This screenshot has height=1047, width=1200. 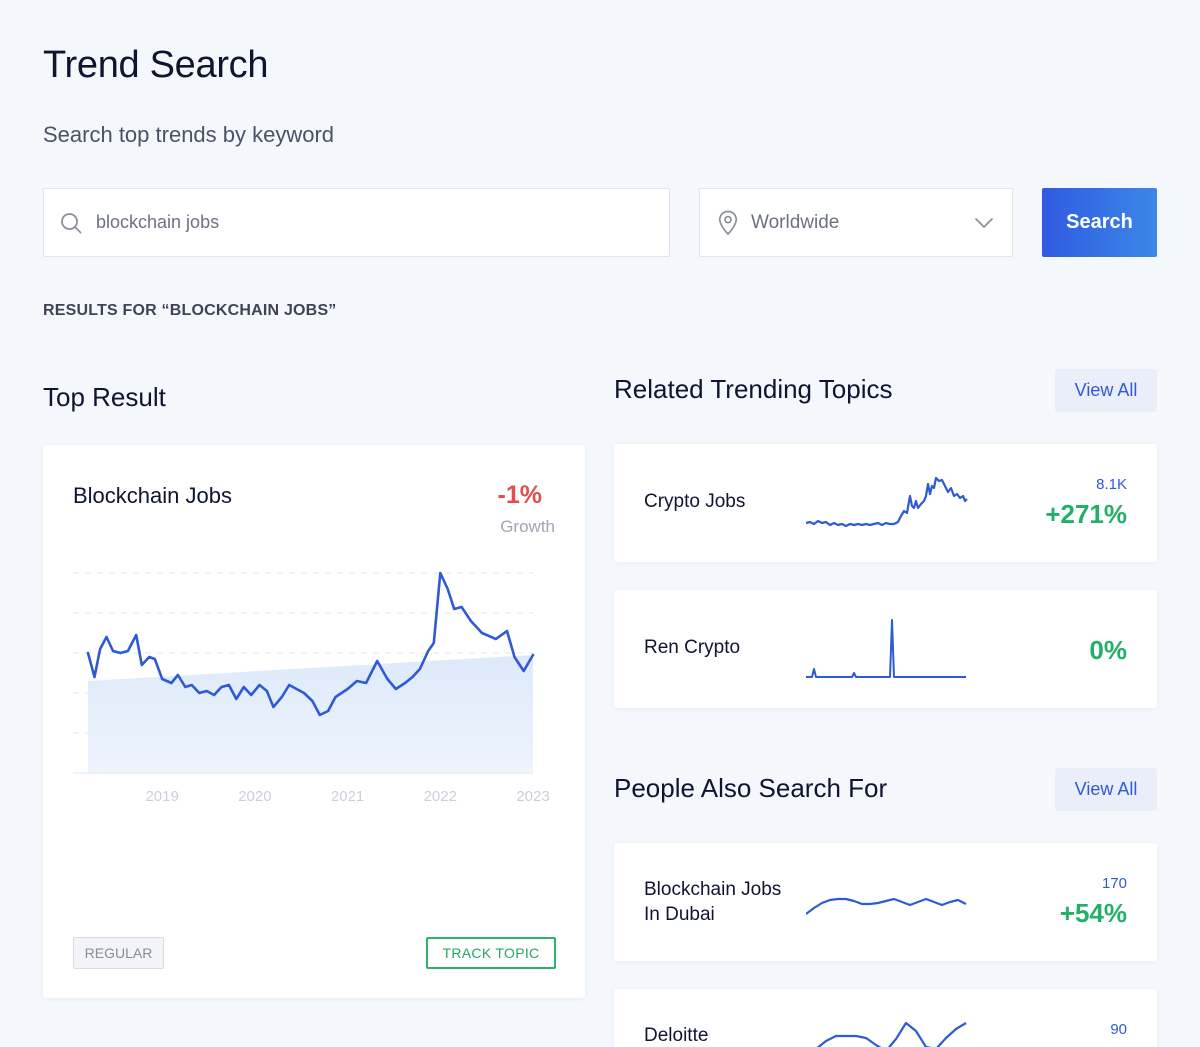 I want to click on people-also-title: People Also Search For, so click(x=751, y=788).